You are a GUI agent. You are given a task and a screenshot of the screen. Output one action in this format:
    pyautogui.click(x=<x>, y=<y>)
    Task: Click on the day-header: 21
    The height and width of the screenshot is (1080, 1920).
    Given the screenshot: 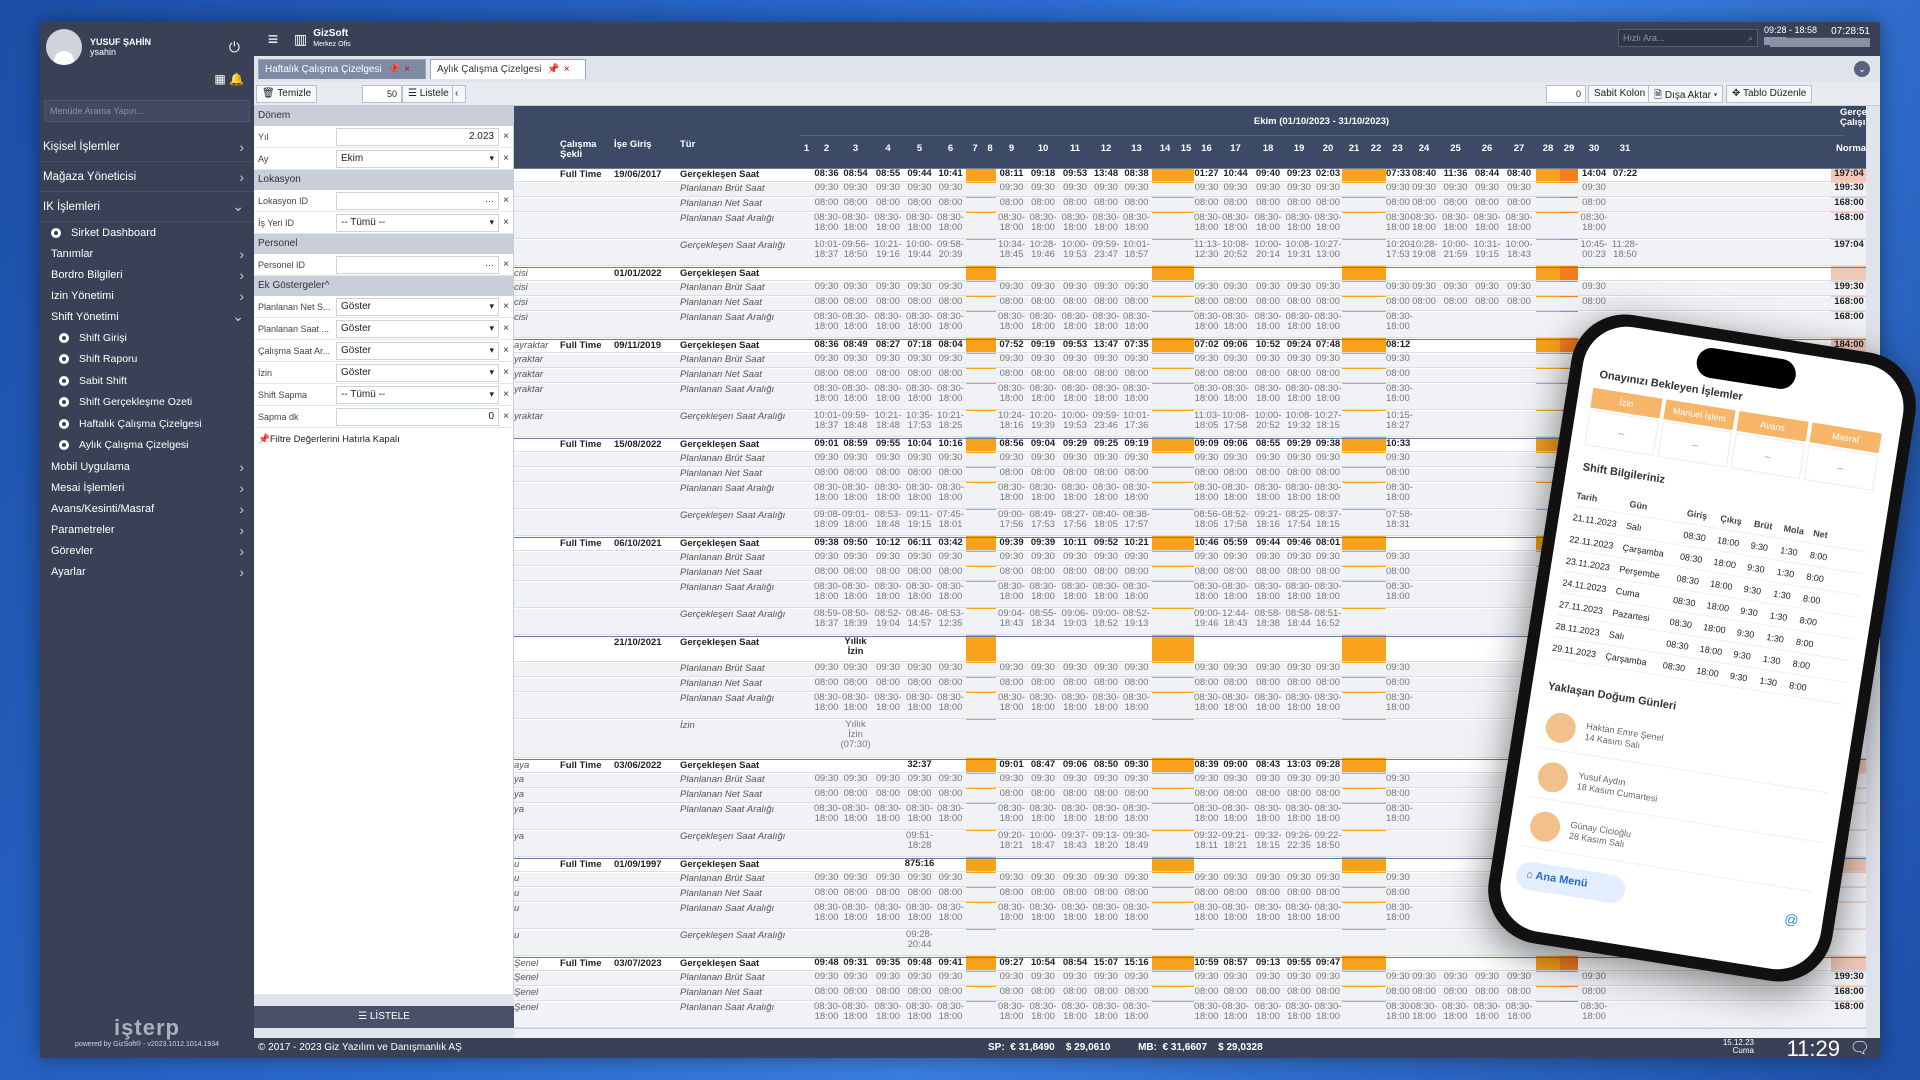 What is the action you would take?
    pyautogui.click(x=1354, y=149)
    